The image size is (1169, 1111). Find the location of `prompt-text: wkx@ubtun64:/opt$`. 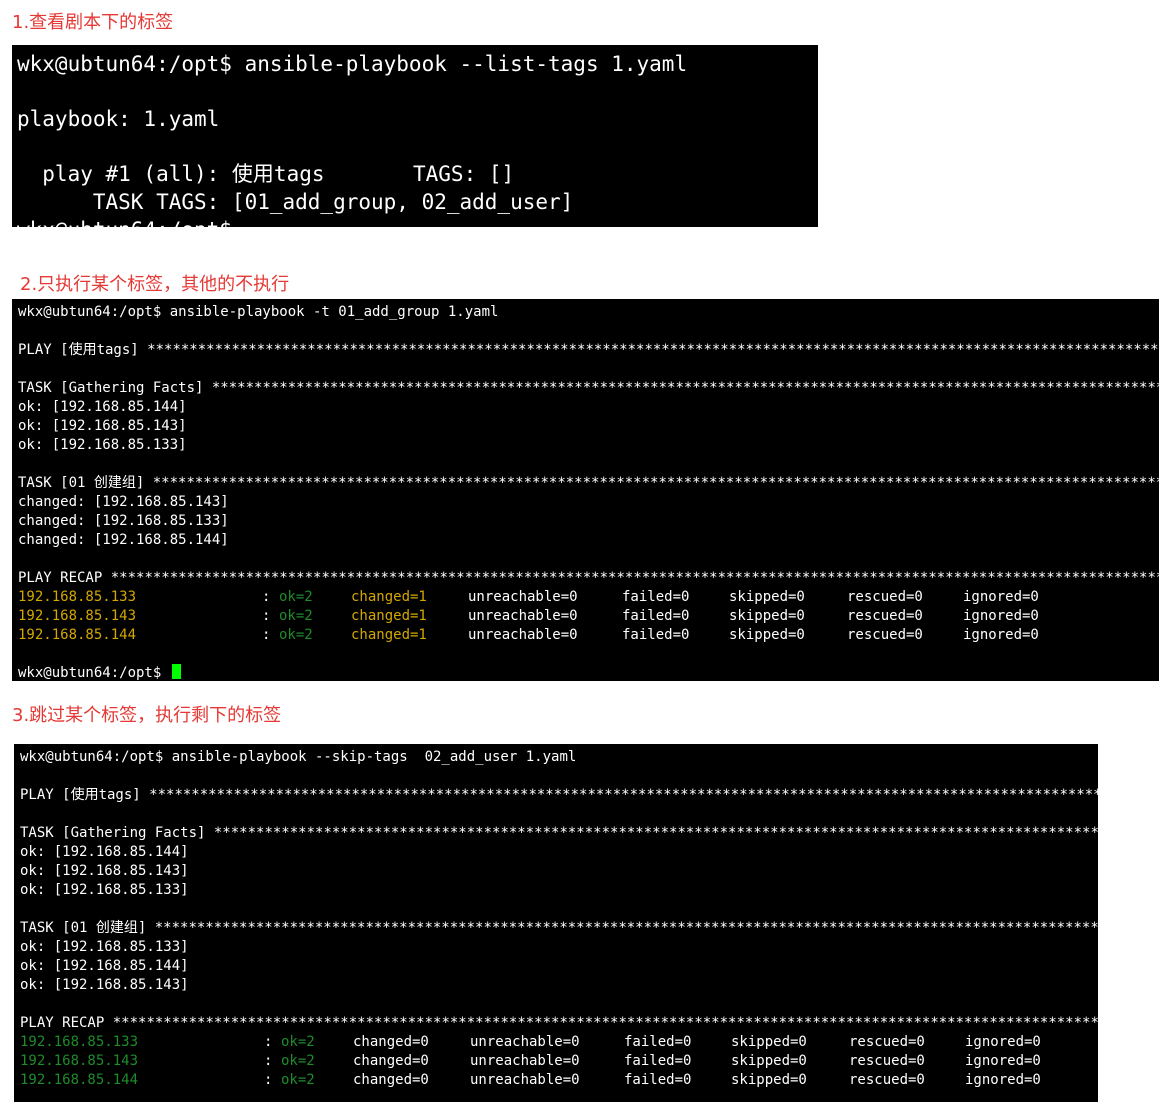

prompt-text: wkx@ubtun64:/opt$ is located at coordinates (90, 673).